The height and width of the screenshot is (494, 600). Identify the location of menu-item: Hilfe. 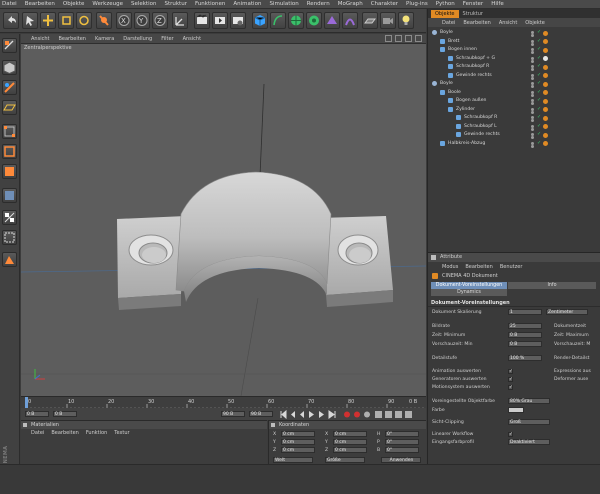
(497, 4).